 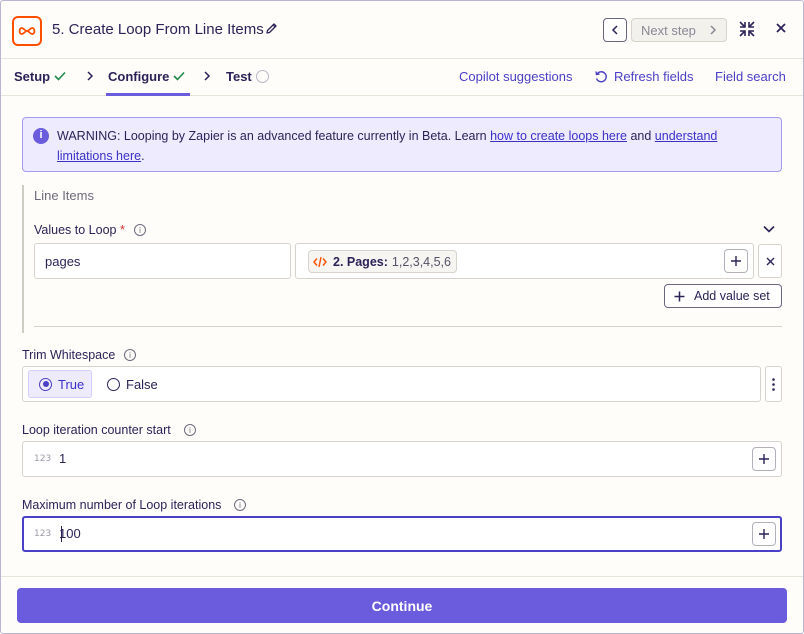 What do you see at coordinates (64, 195) in the screenshot?
I see `line-items-title: Line Items` at bounding box center [64, 195].